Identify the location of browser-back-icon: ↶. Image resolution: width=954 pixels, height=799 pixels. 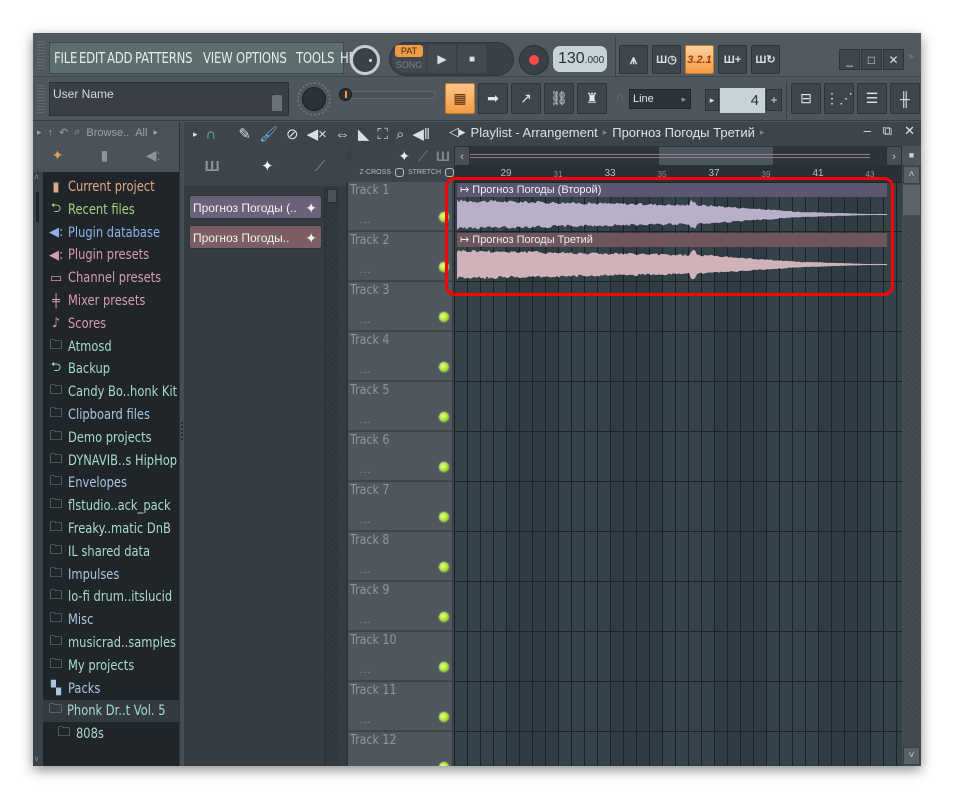
(63, 132).